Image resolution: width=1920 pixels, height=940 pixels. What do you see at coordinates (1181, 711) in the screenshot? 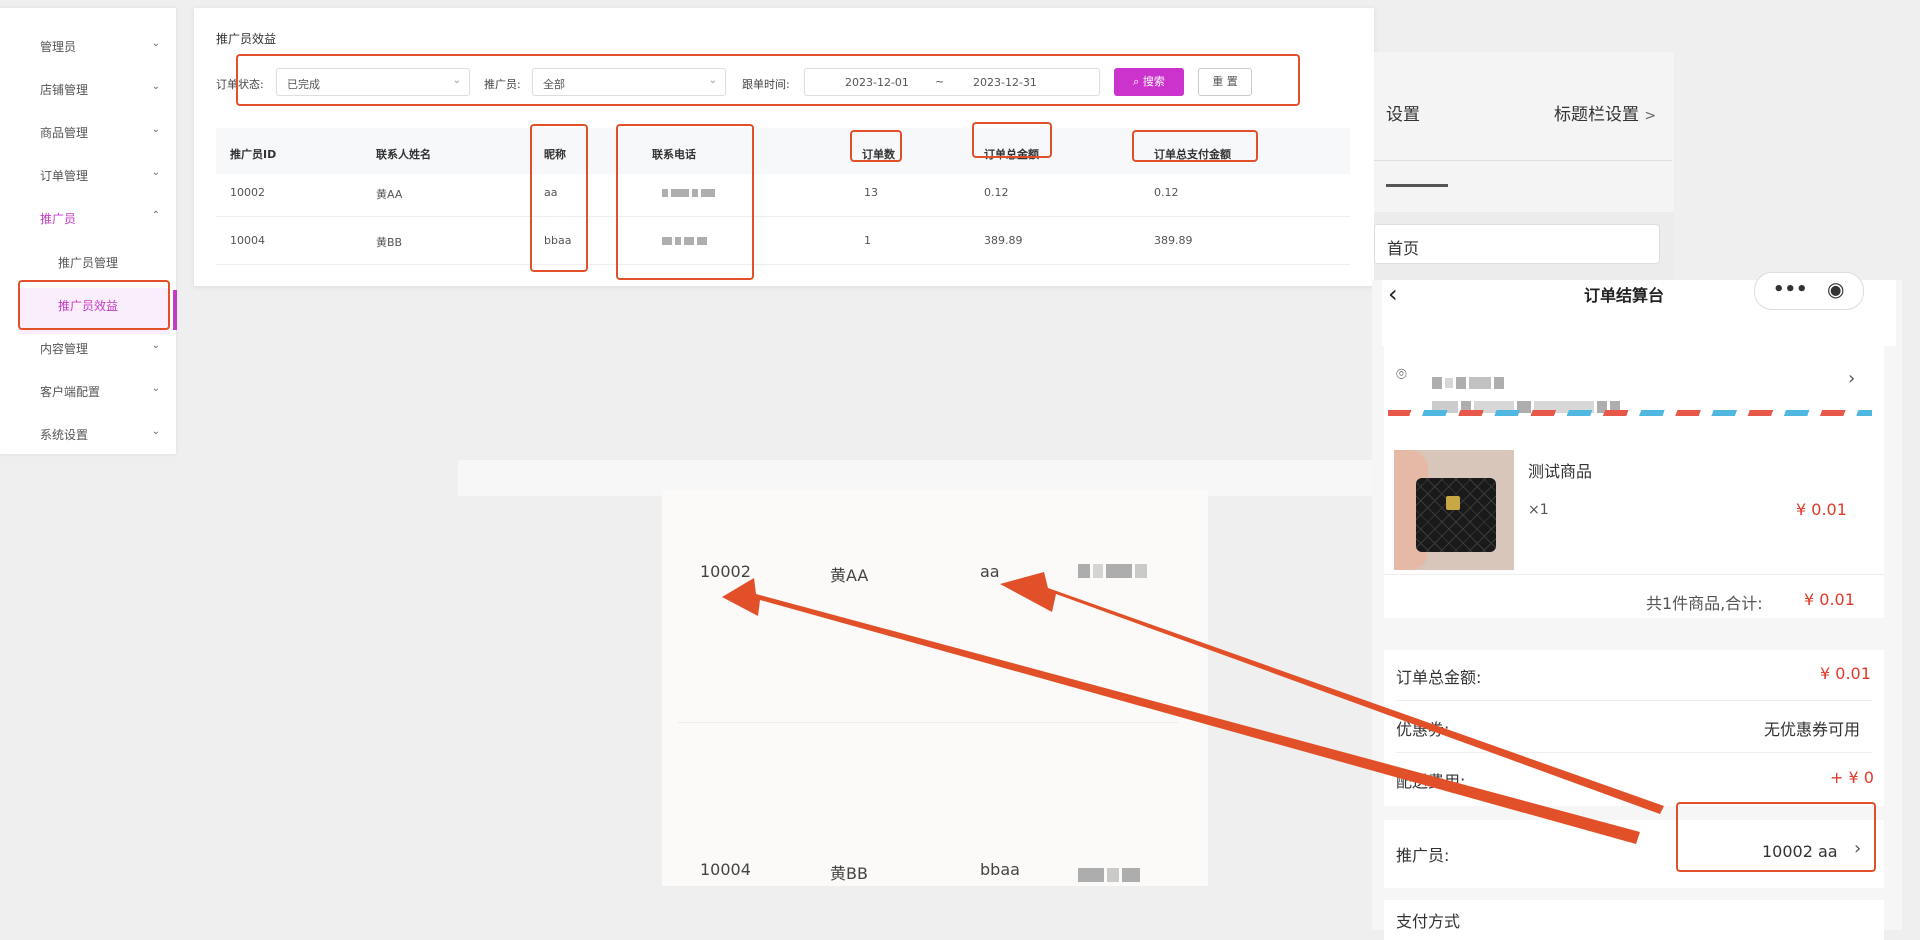
I see `arrow-to-promoter-id` at bounding box center [1181, 711].